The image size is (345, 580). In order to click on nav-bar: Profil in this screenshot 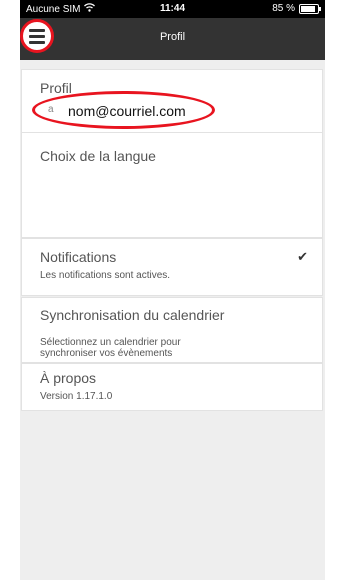, I will do `click(172, 39)`.